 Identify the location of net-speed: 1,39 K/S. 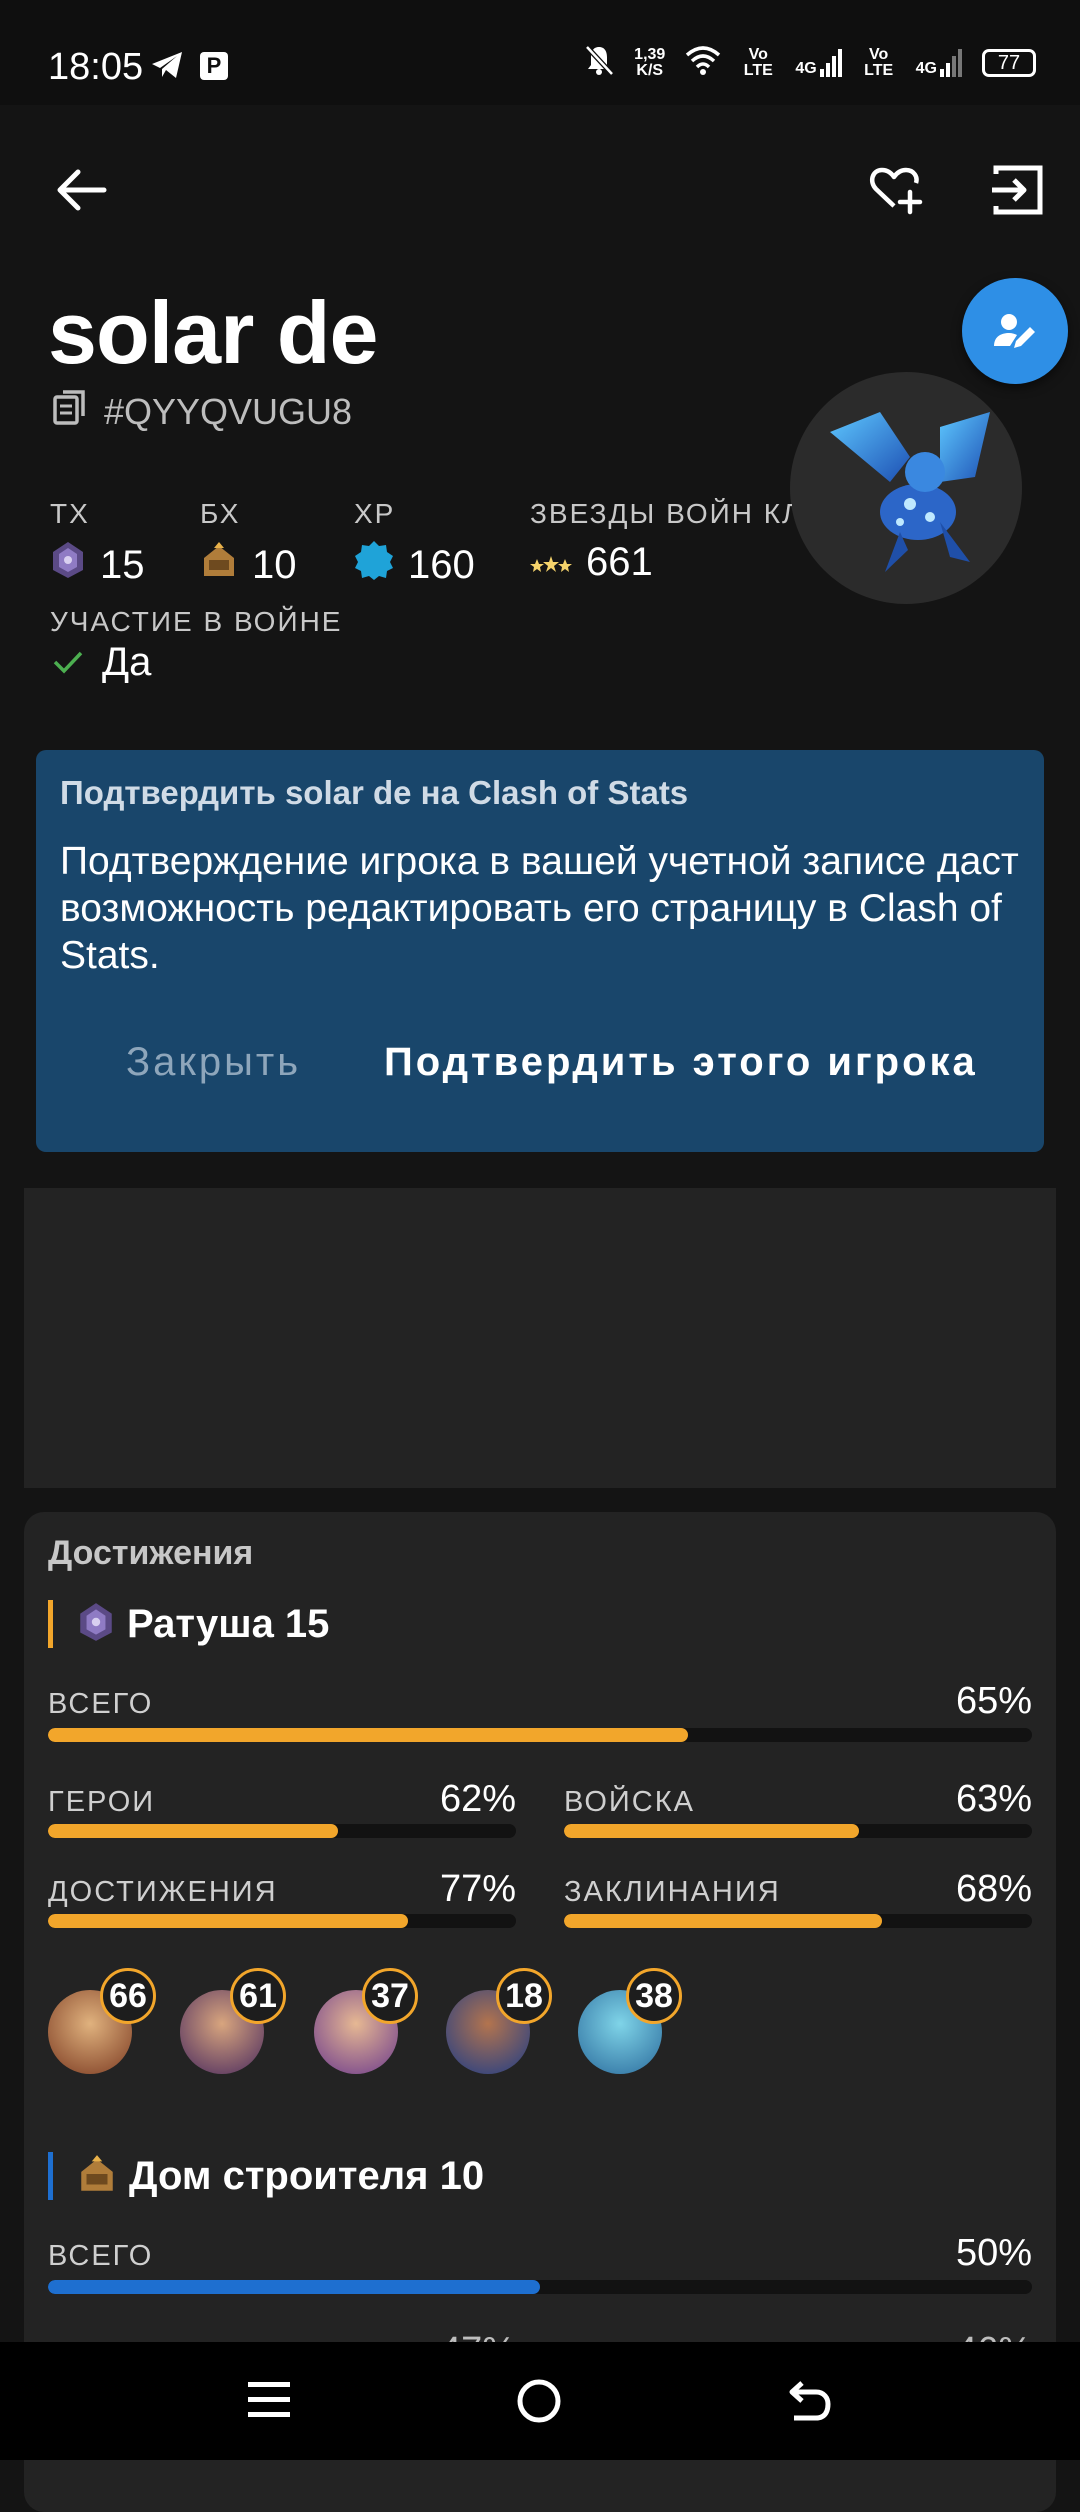
(649, 63).